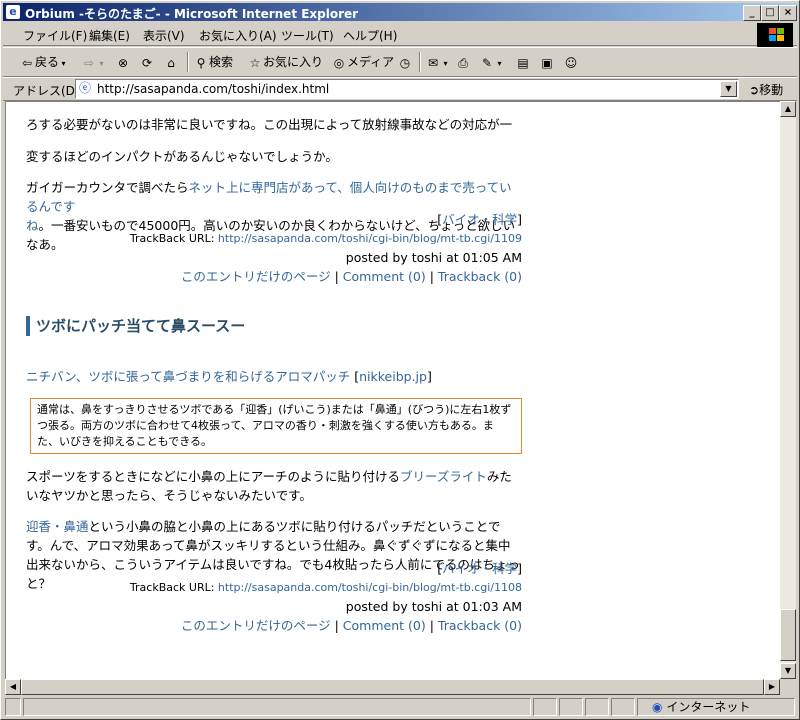  What do you see at coordinates (788, 635) in the screenshot?
I see `vertical-scroll-thumb` at bounding box center [788, 635].